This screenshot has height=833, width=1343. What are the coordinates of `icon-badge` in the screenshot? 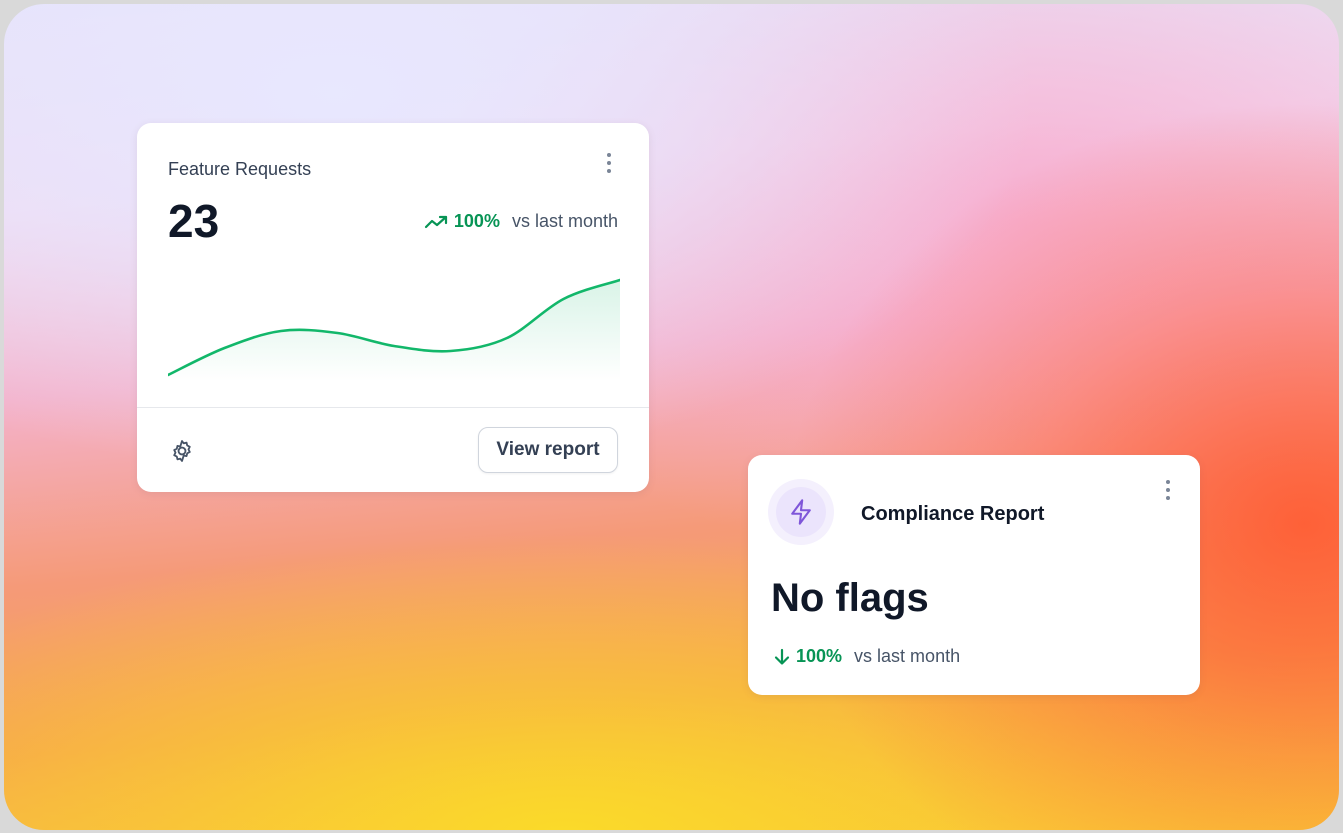 It's located at (801, 512).